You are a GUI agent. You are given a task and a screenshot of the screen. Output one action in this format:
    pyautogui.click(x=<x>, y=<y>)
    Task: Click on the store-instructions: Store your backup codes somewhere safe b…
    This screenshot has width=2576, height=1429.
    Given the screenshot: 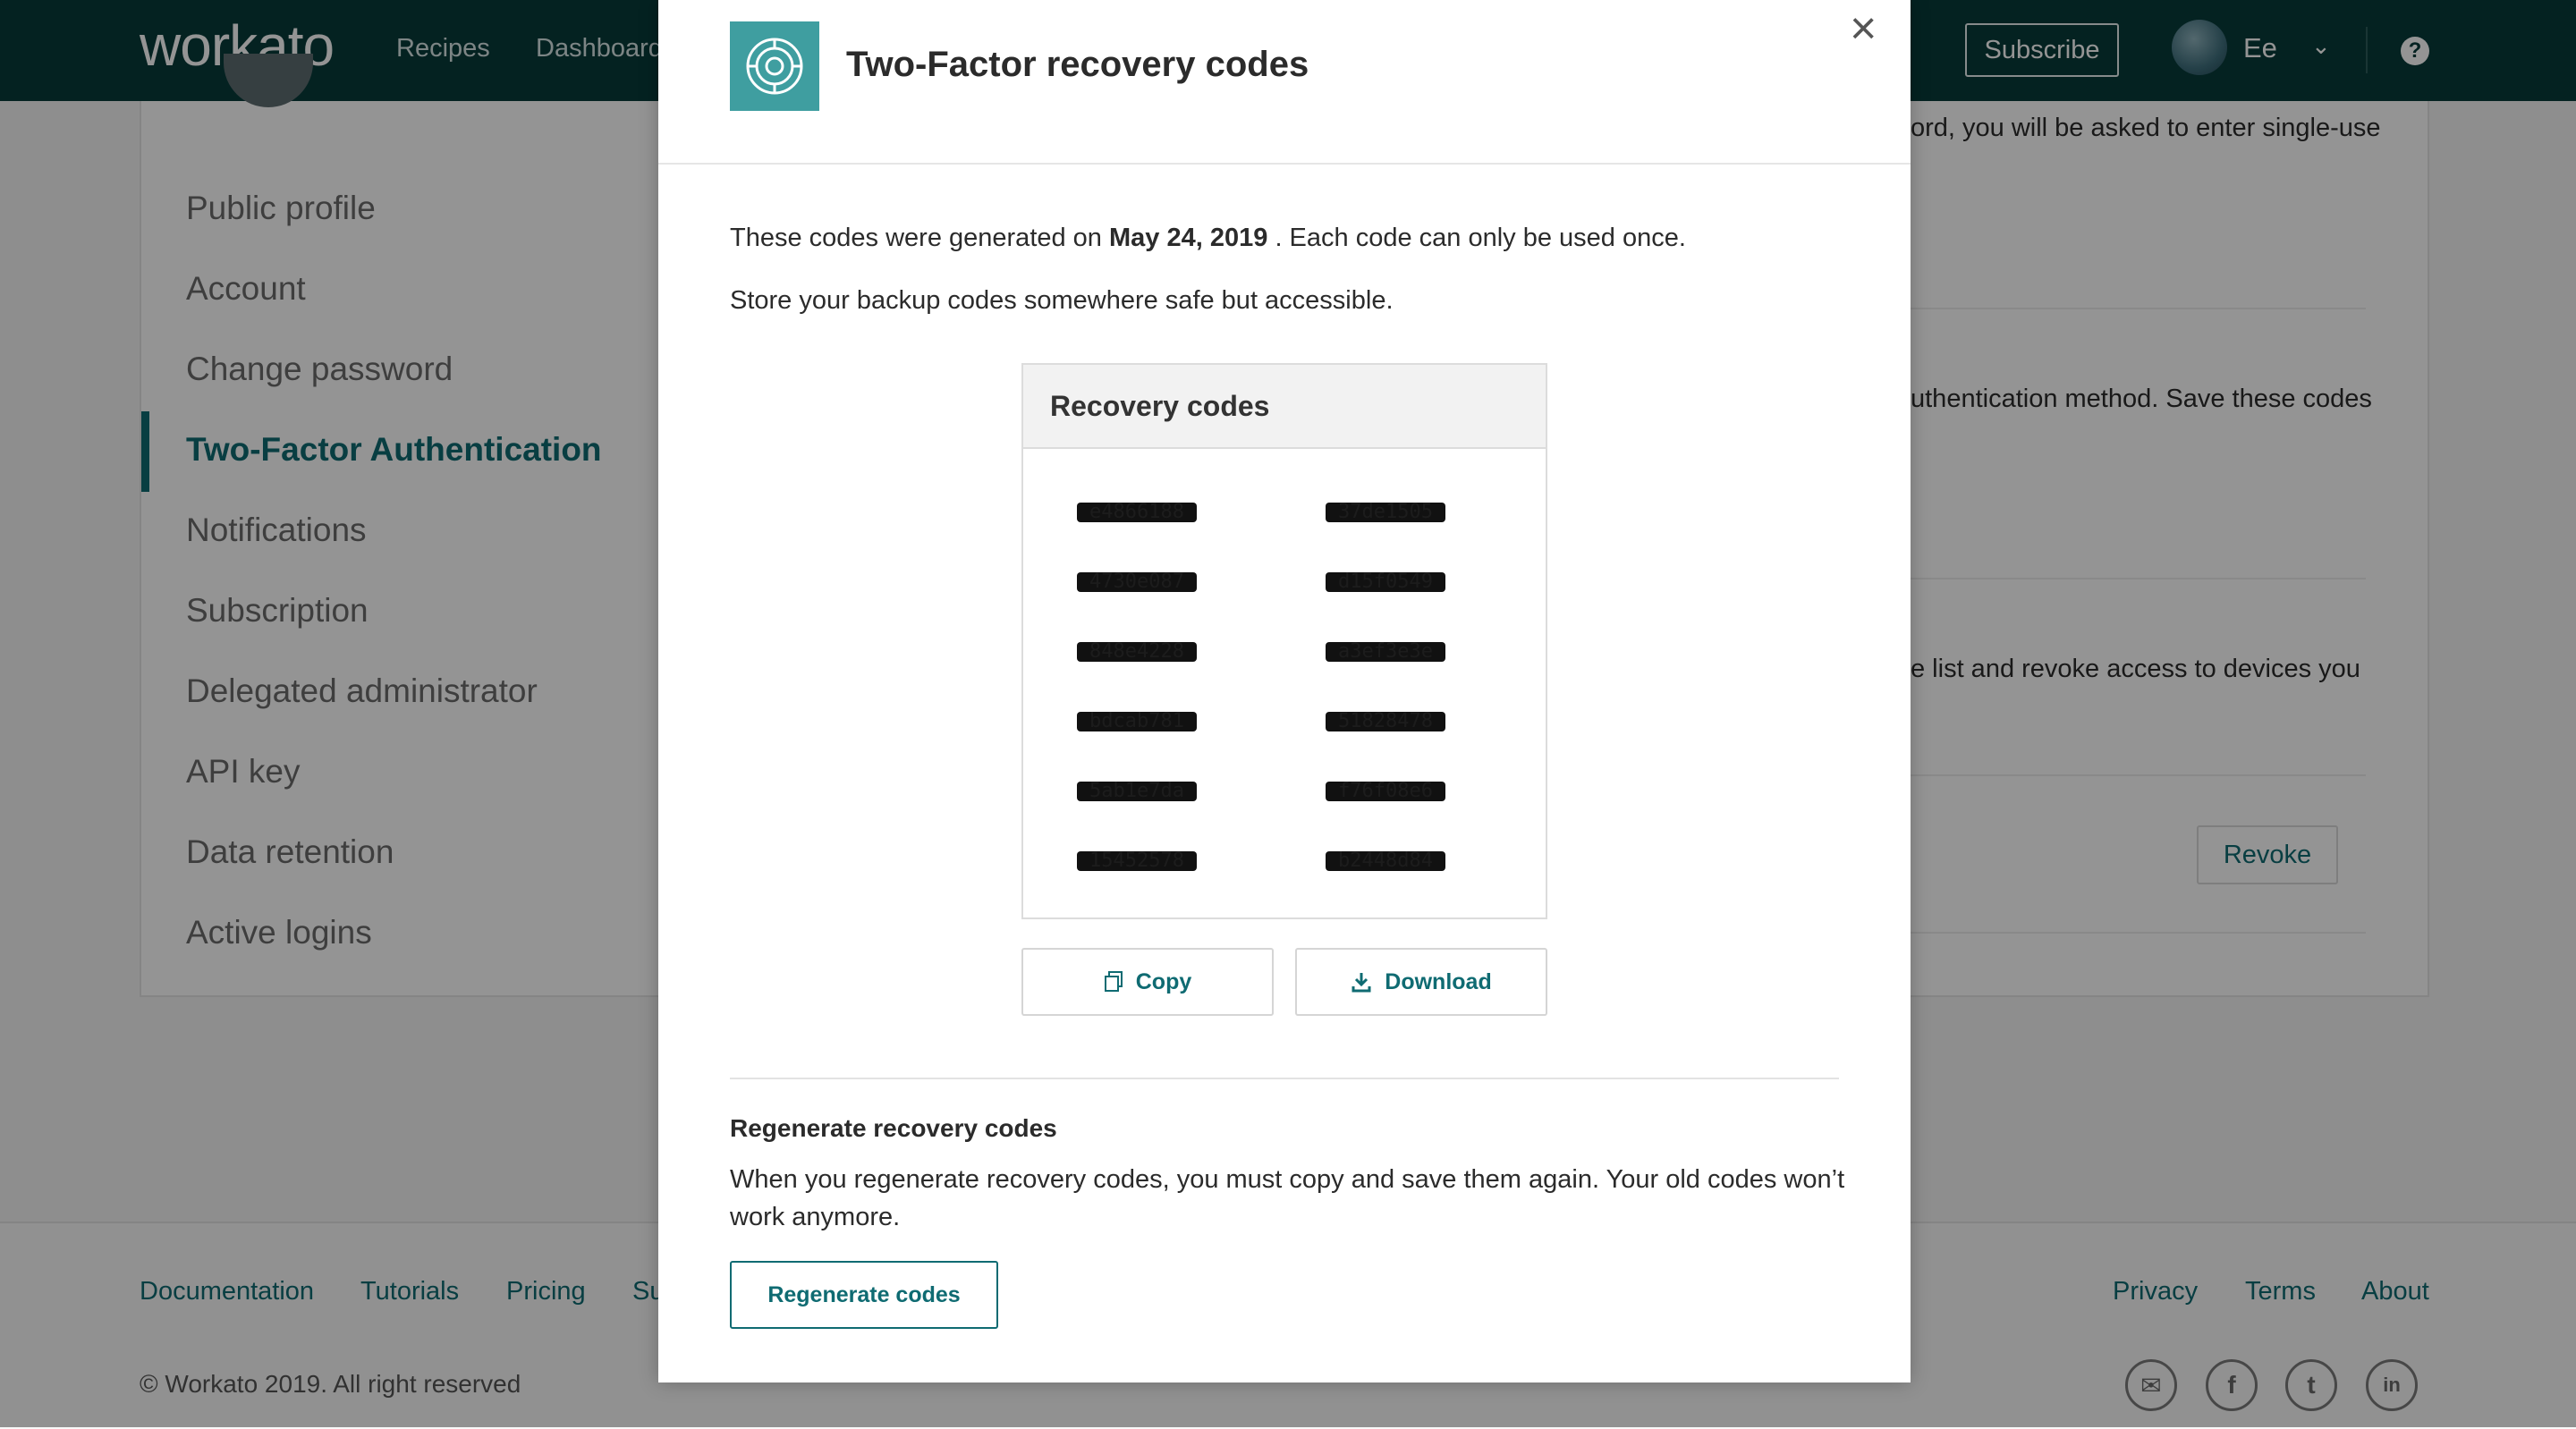 What is the action you would take?
    pyautogui.click(x=1062, y=300)
    